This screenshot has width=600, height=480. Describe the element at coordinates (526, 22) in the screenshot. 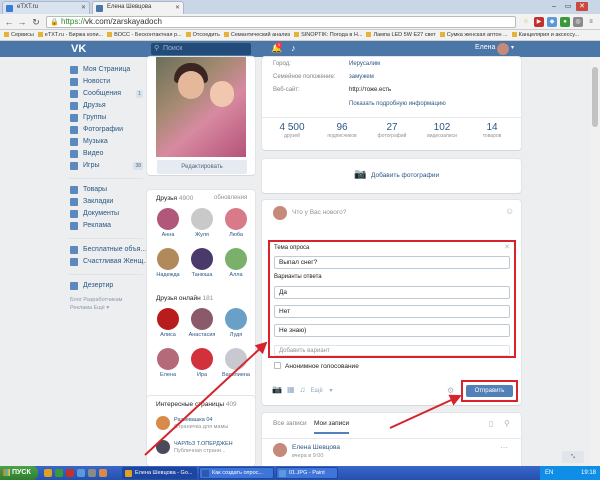

I see `star-icon: ☆` at that location.